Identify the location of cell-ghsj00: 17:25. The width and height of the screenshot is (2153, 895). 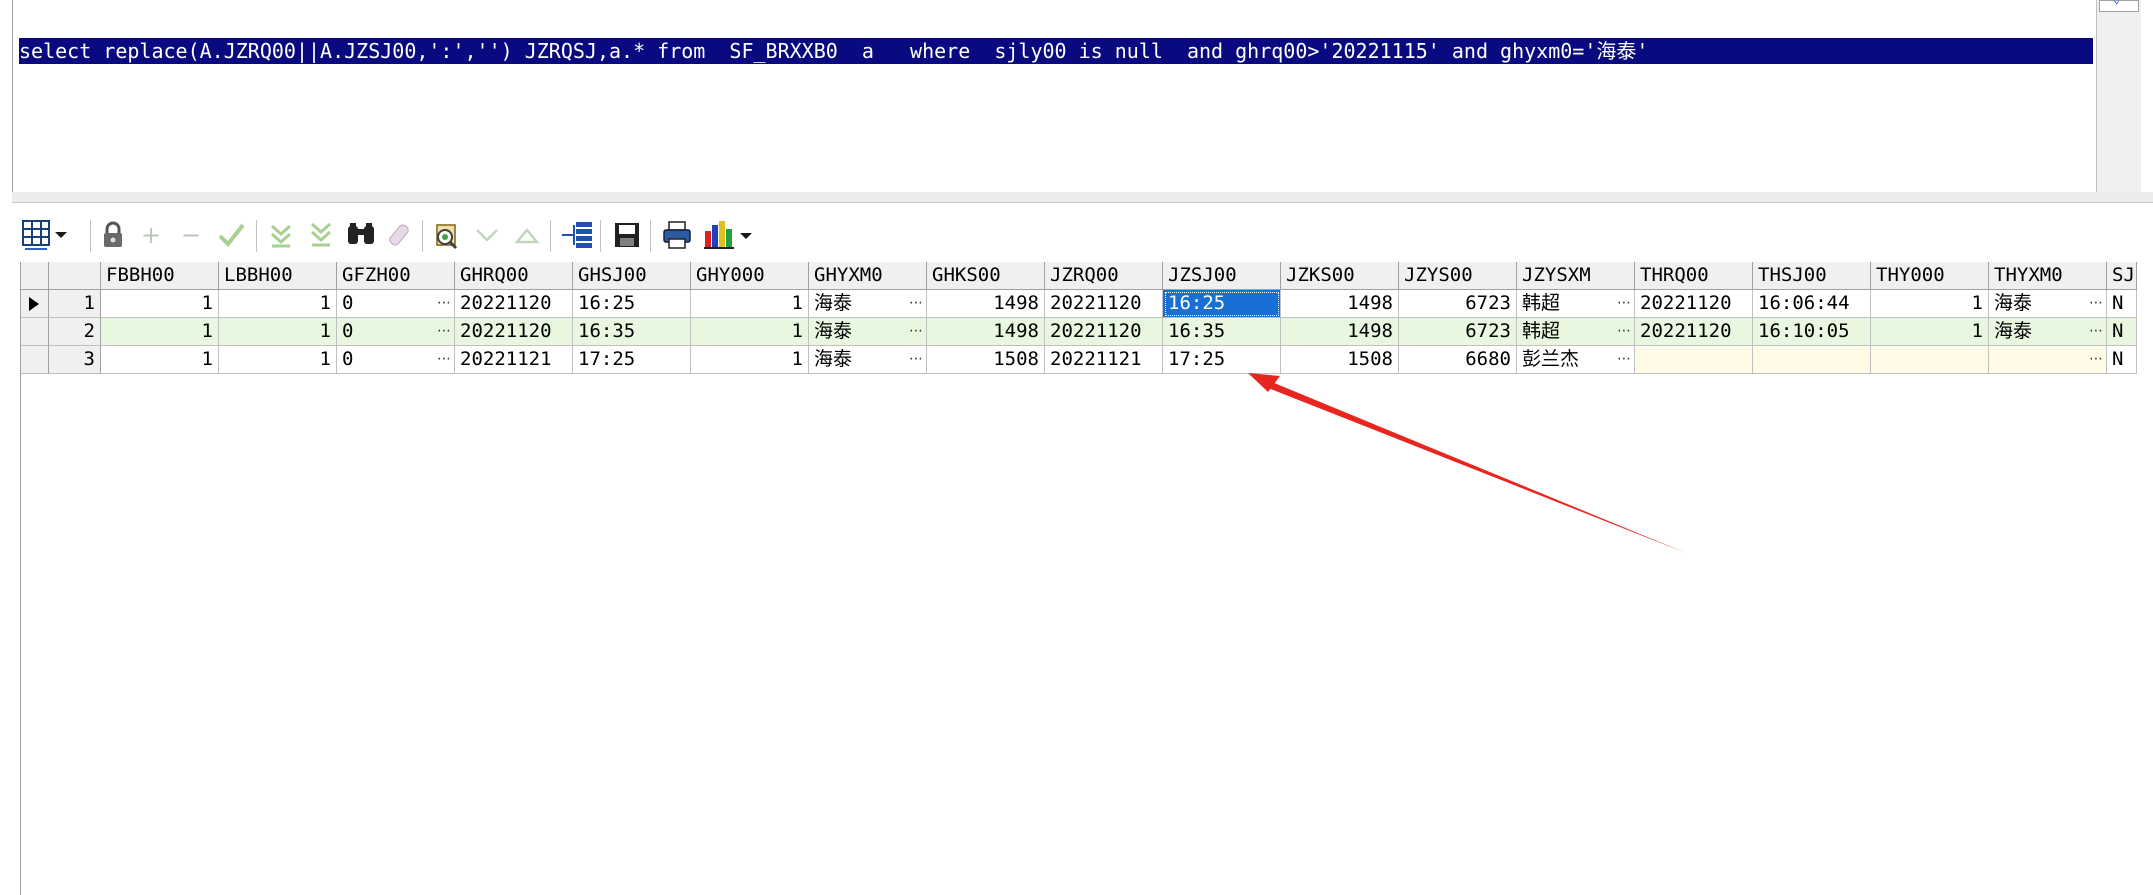
(632, 360).